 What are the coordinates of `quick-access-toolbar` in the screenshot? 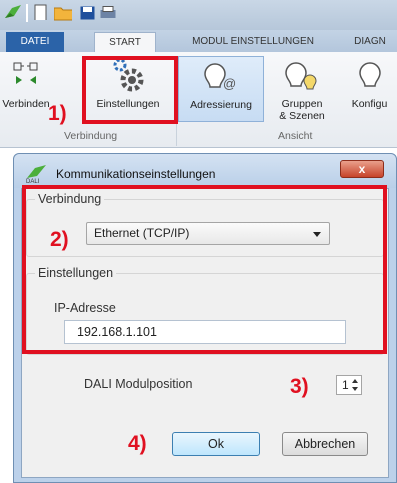 It's located at (198, 15).